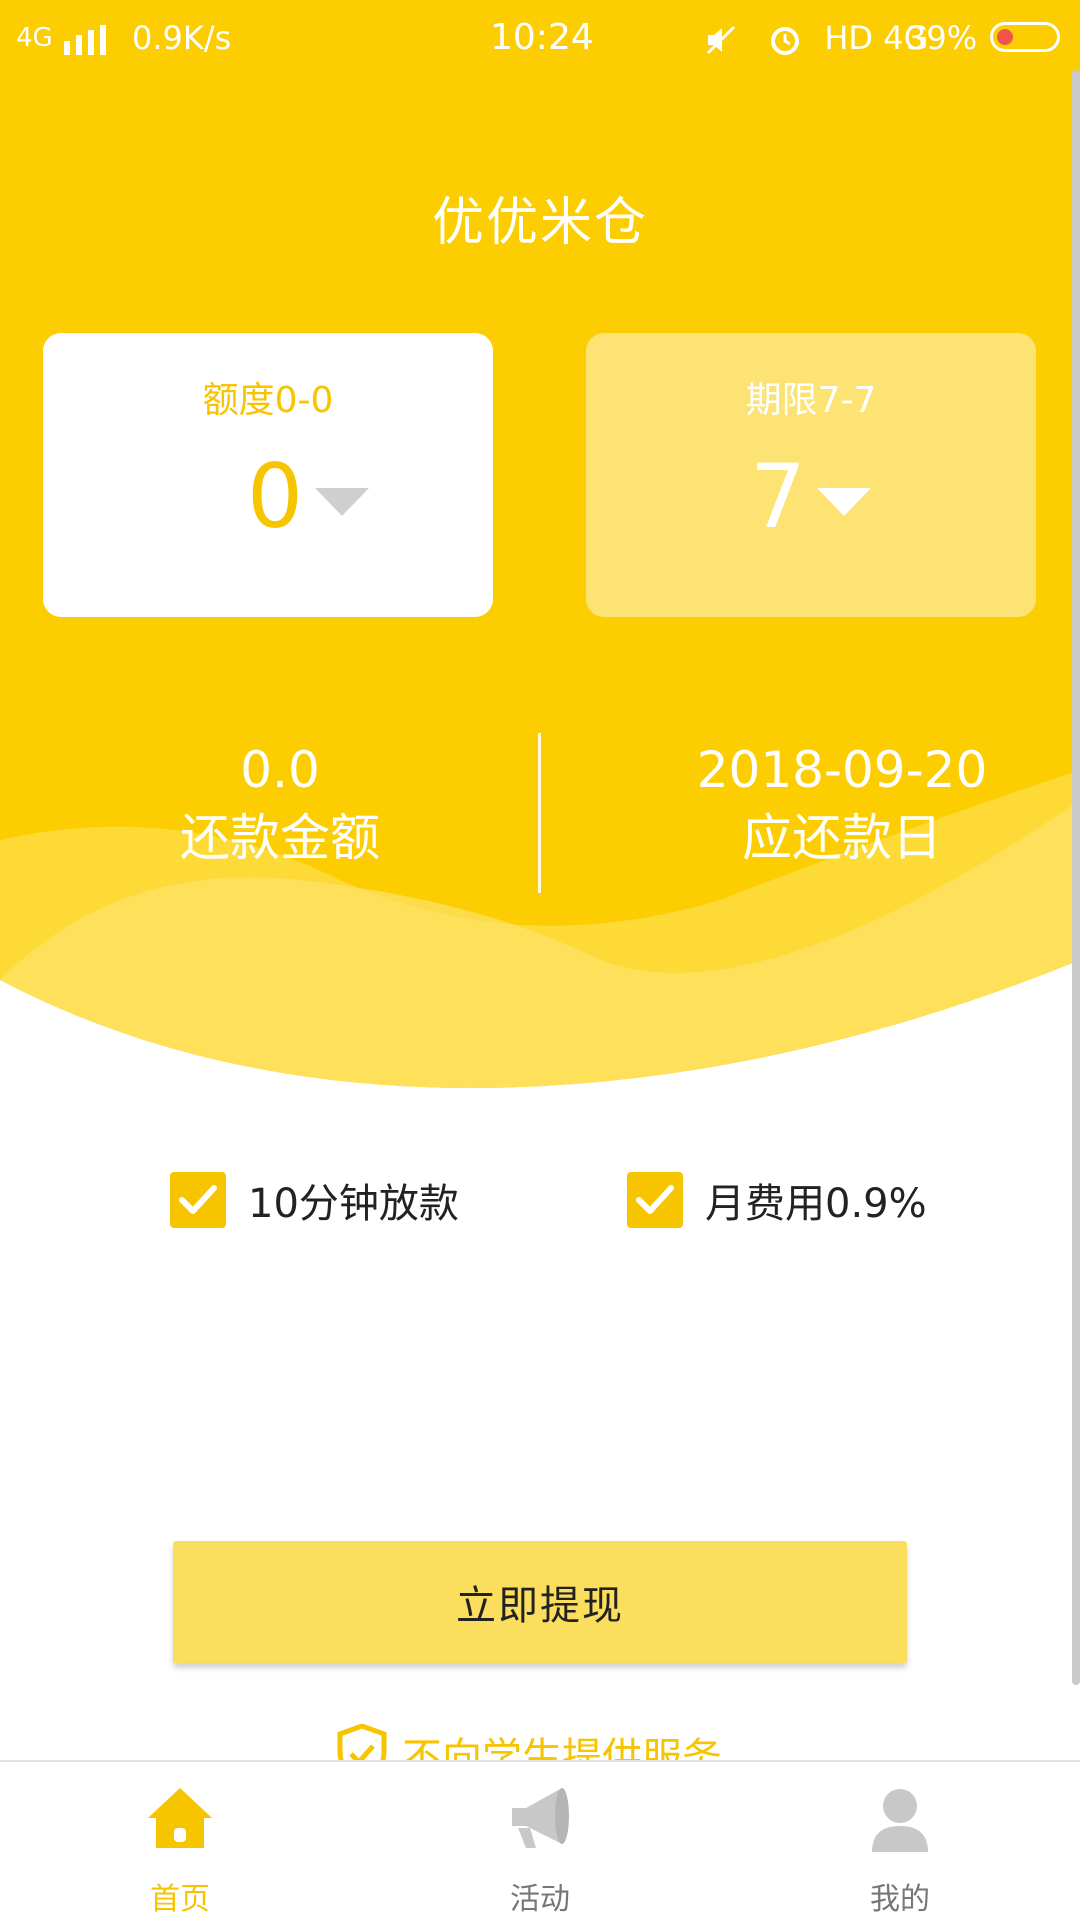  What do you see at coordinates (842, 838) in the screenshot?
I see `due-date-label: 应还款日` at bounding box center [842, 838].